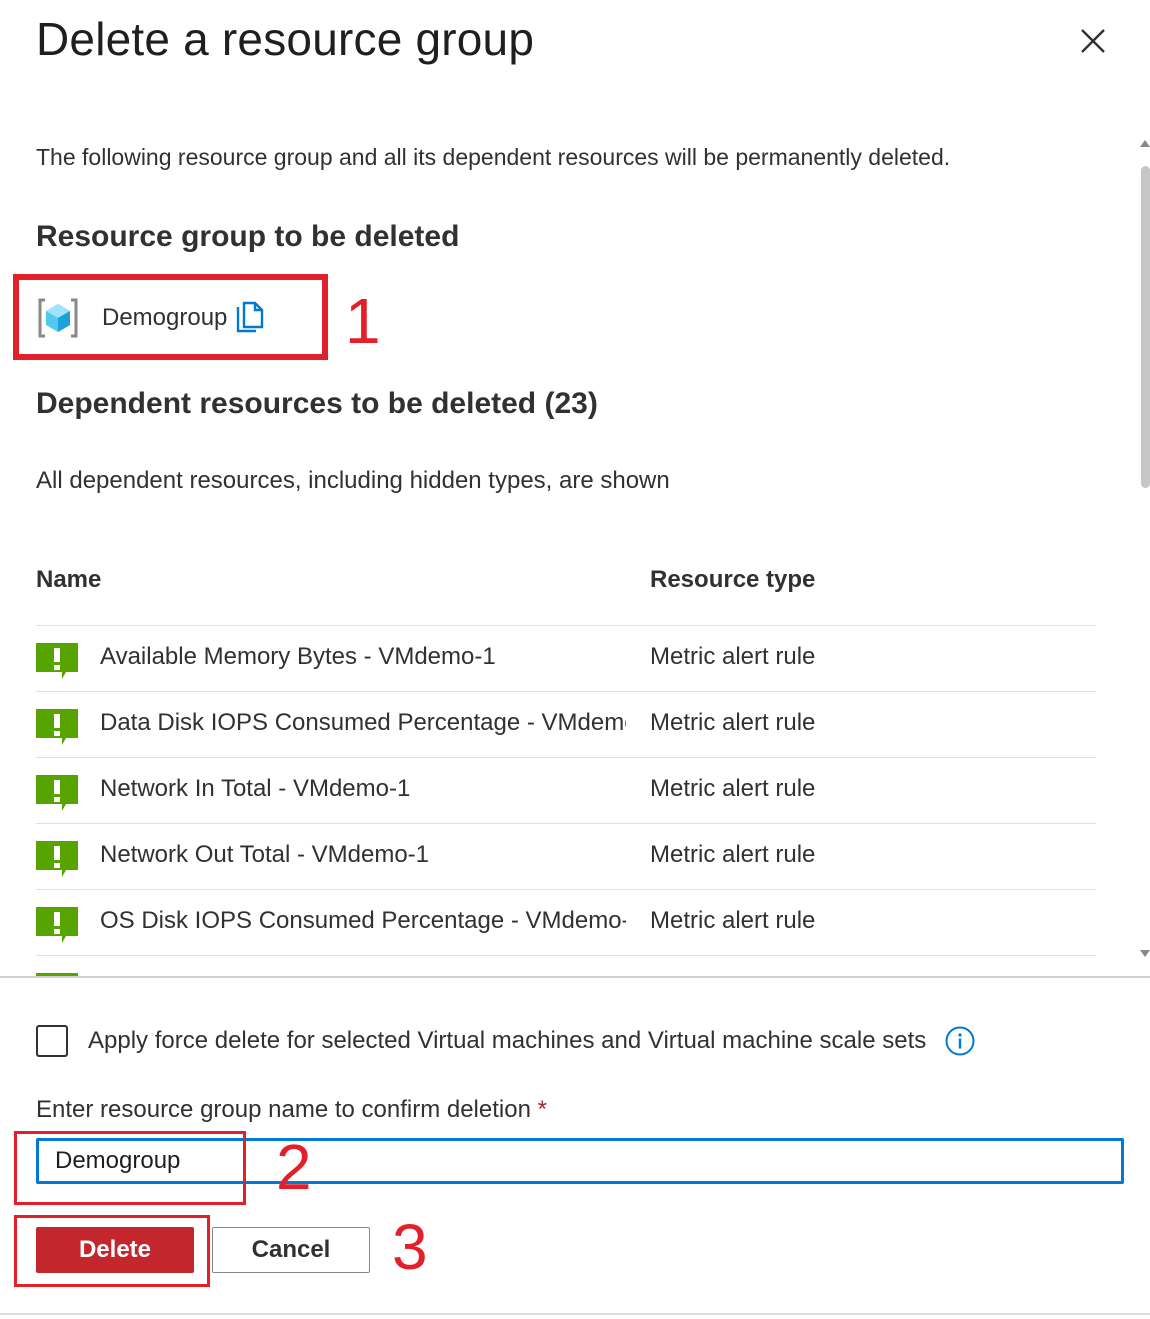  Describe the element at coordinates (566, 966) in the screenshot. I see `table-row` at that location.